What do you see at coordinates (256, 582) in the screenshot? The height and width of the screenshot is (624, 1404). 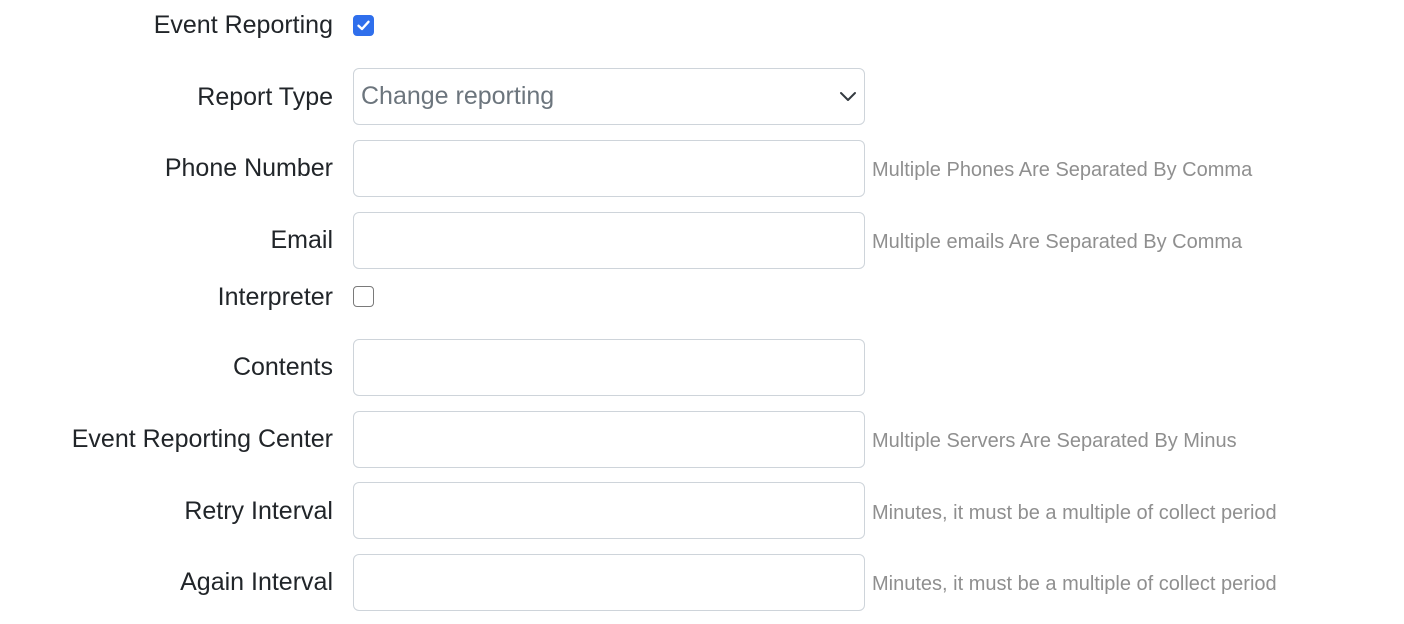 I see `again-interval-label: Again Interval` at bounding box center [256, 582].